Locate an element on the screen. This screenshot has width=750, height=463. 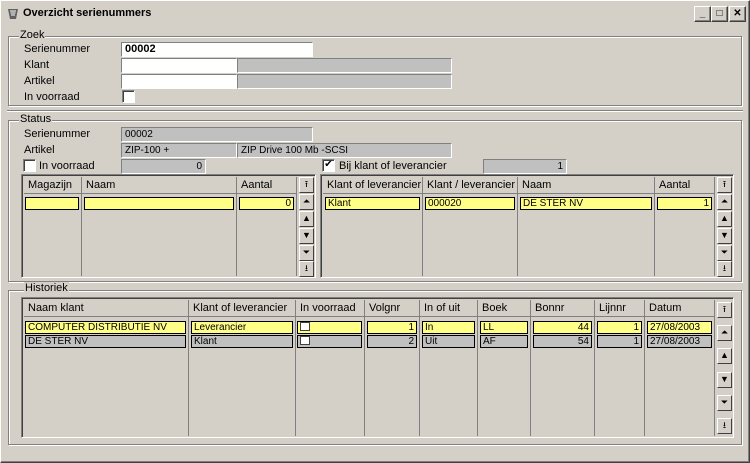
col-header-lijnnr: Lijnnr is located at coordinates (620, 308).